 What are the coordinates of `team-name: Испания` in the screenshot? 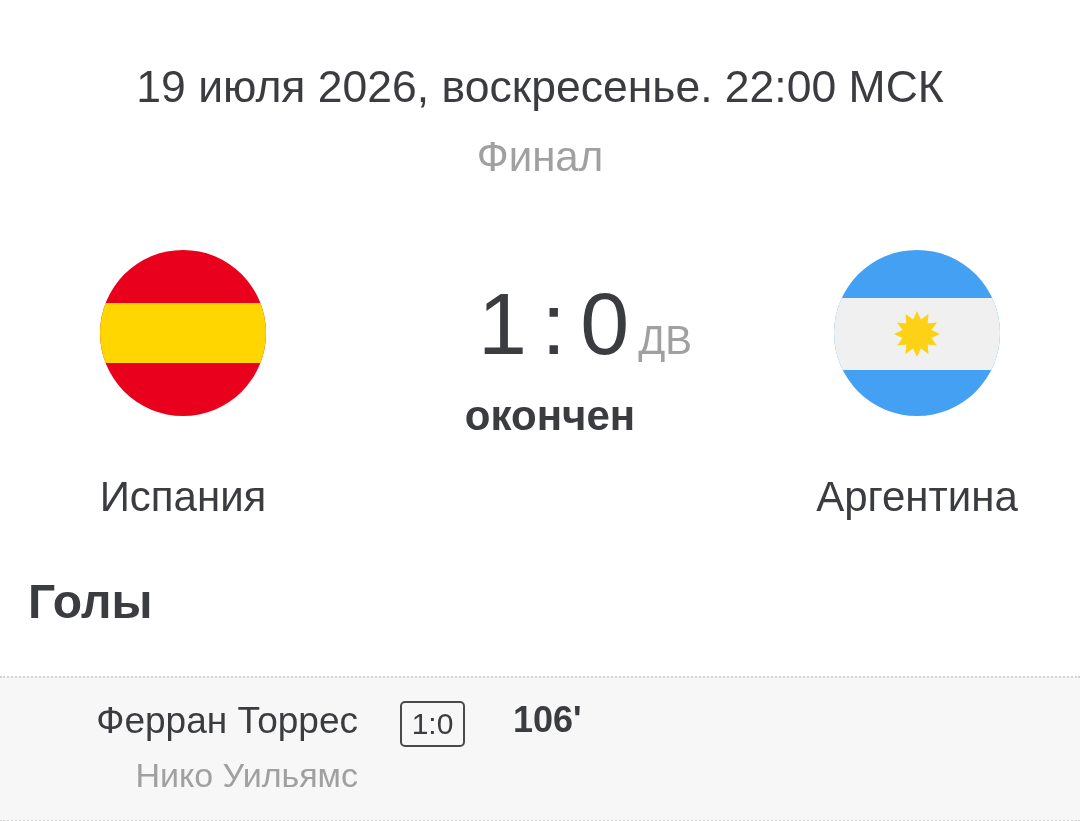 It's located at (183, 496).